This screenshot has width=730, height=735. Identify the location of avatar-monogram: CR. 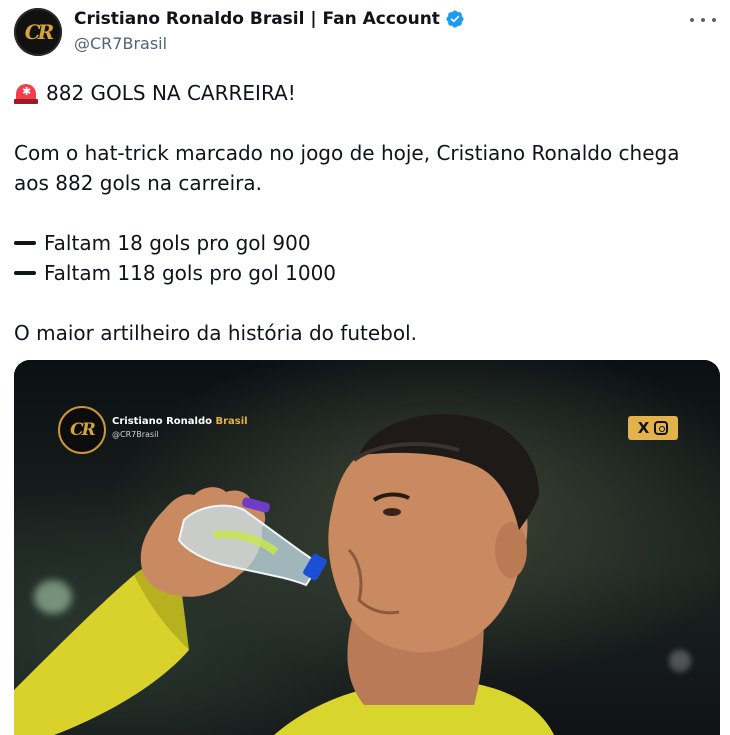
(39, 32).